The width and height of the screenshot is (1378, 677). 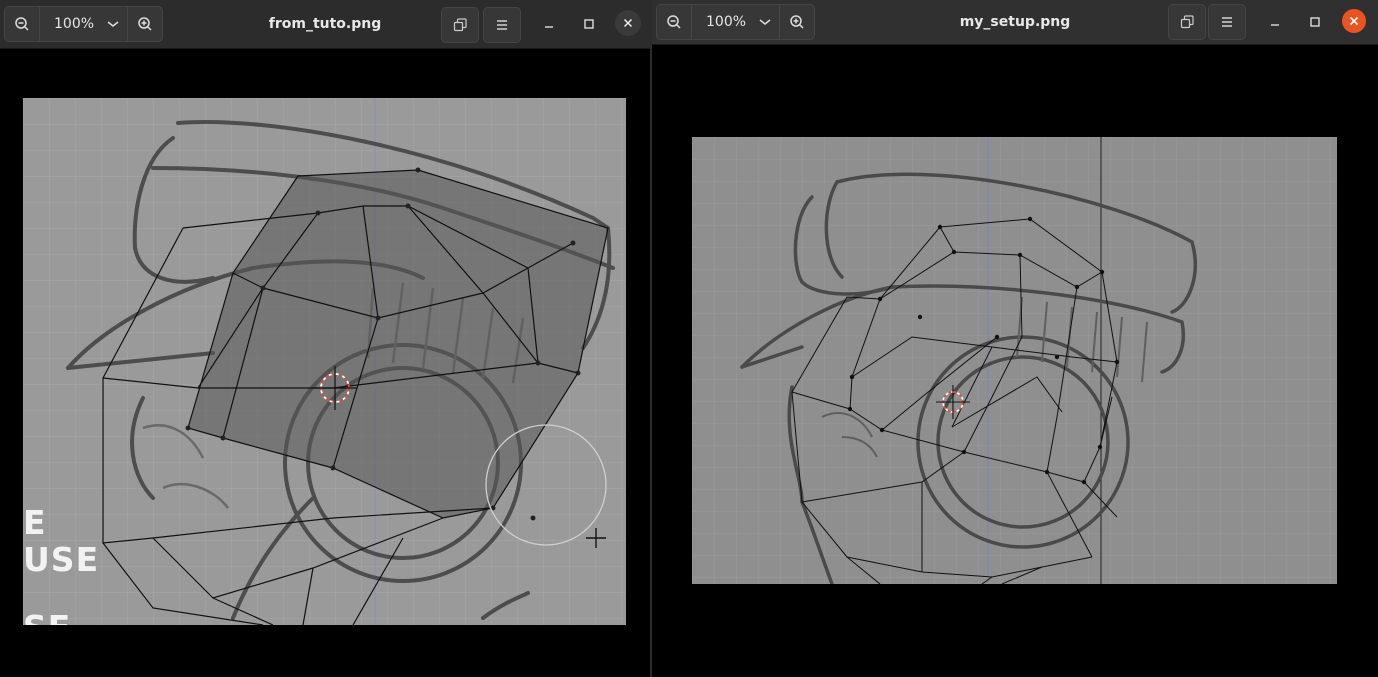 I want to click on headerbar: 100% my_setup.png, so click(x=1015, y=22).